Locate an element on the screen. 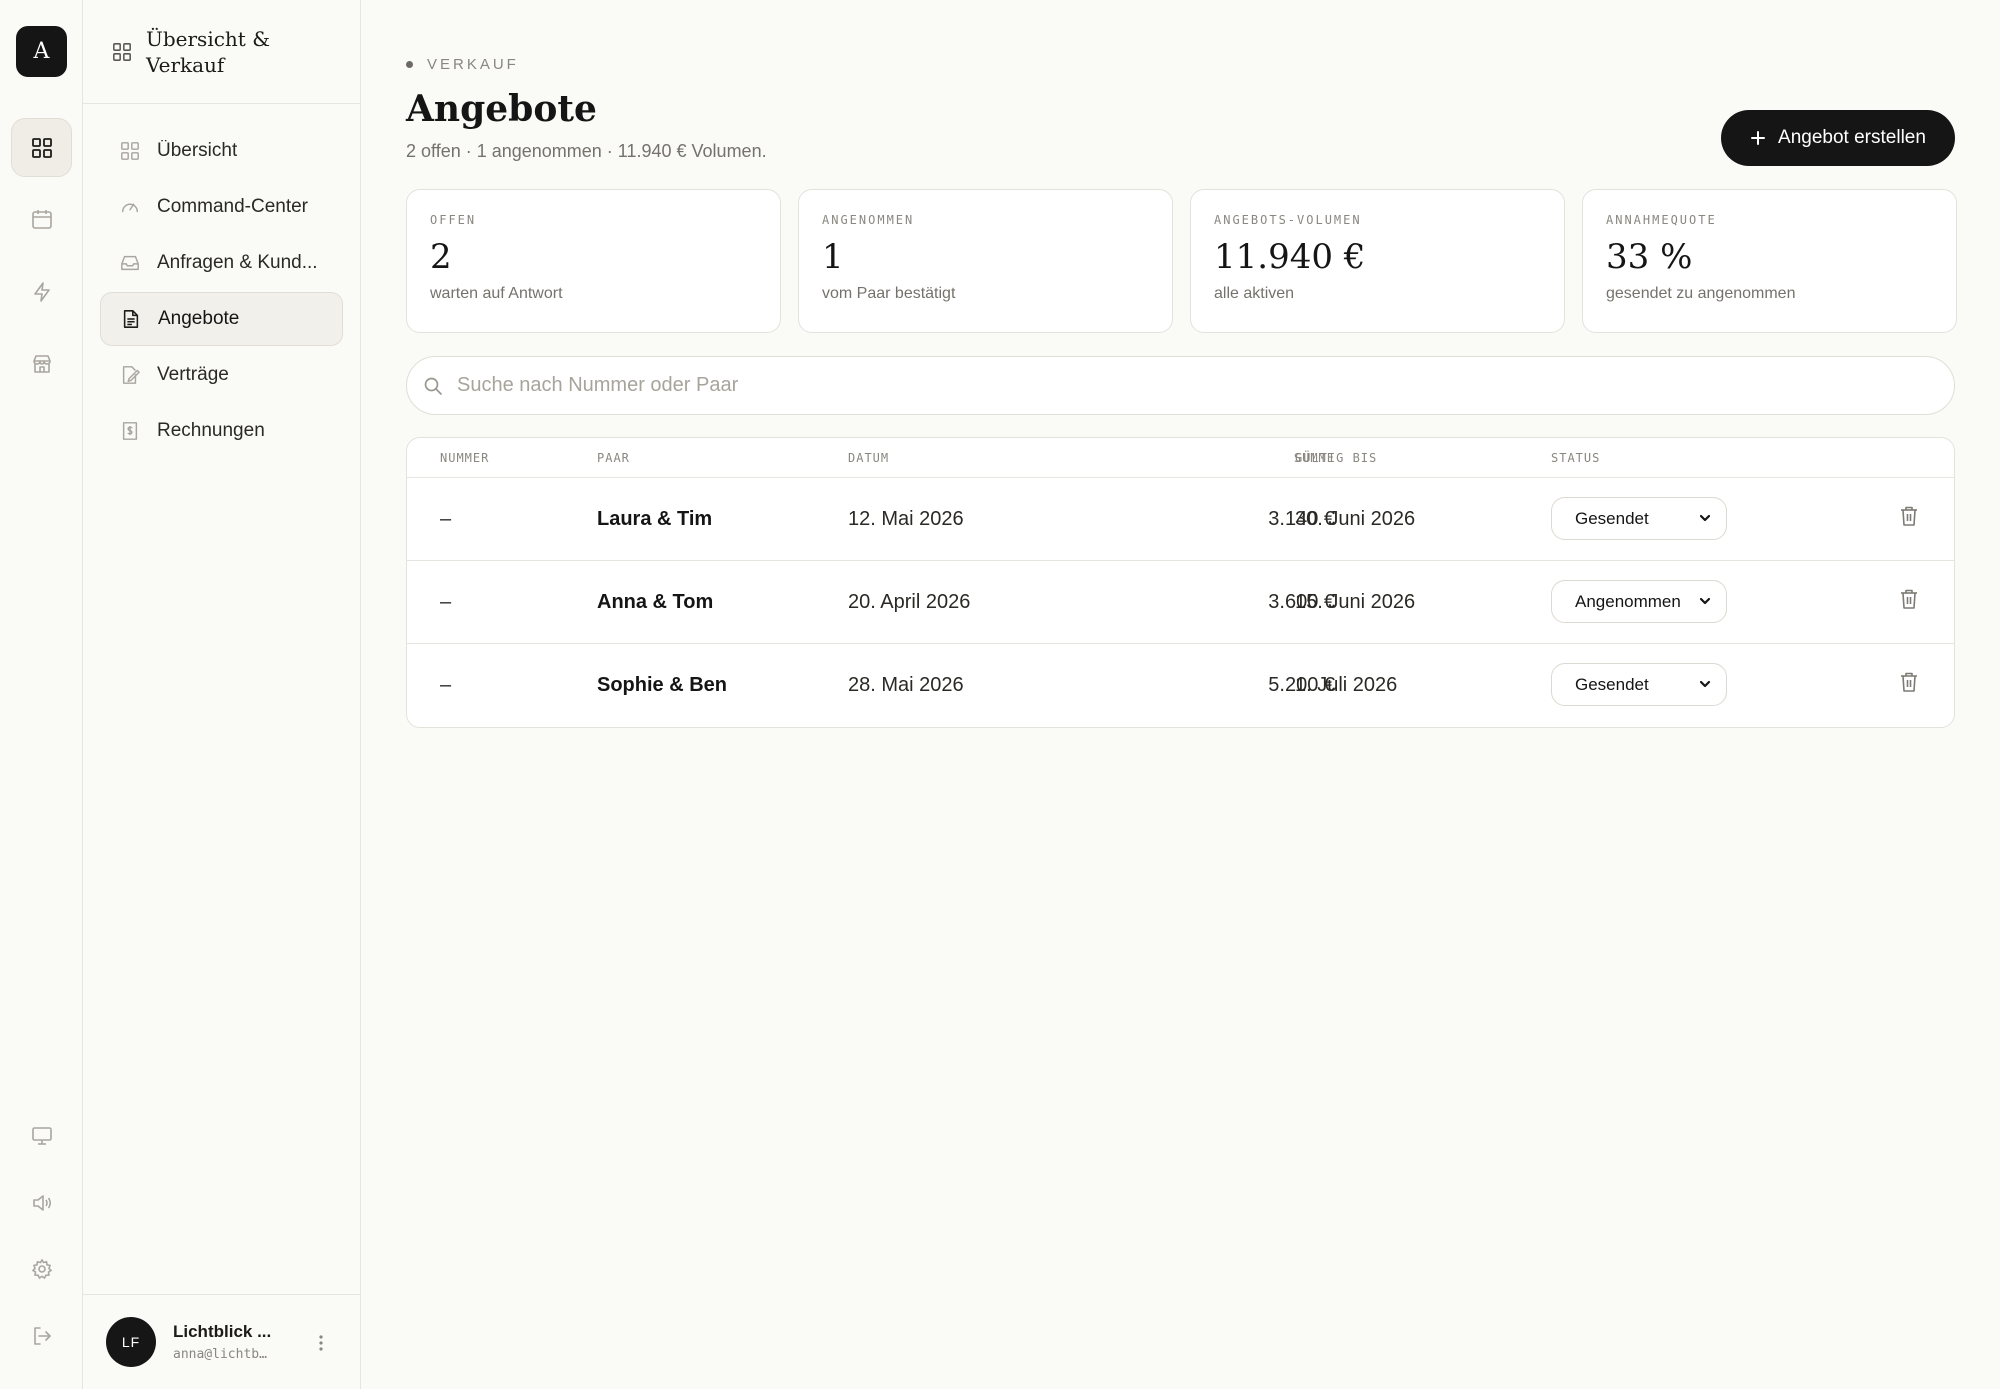 The width and height of the screenshot is (2000, 1389). column-header-nummer: NUMMER is located at coordinates (464, 458).